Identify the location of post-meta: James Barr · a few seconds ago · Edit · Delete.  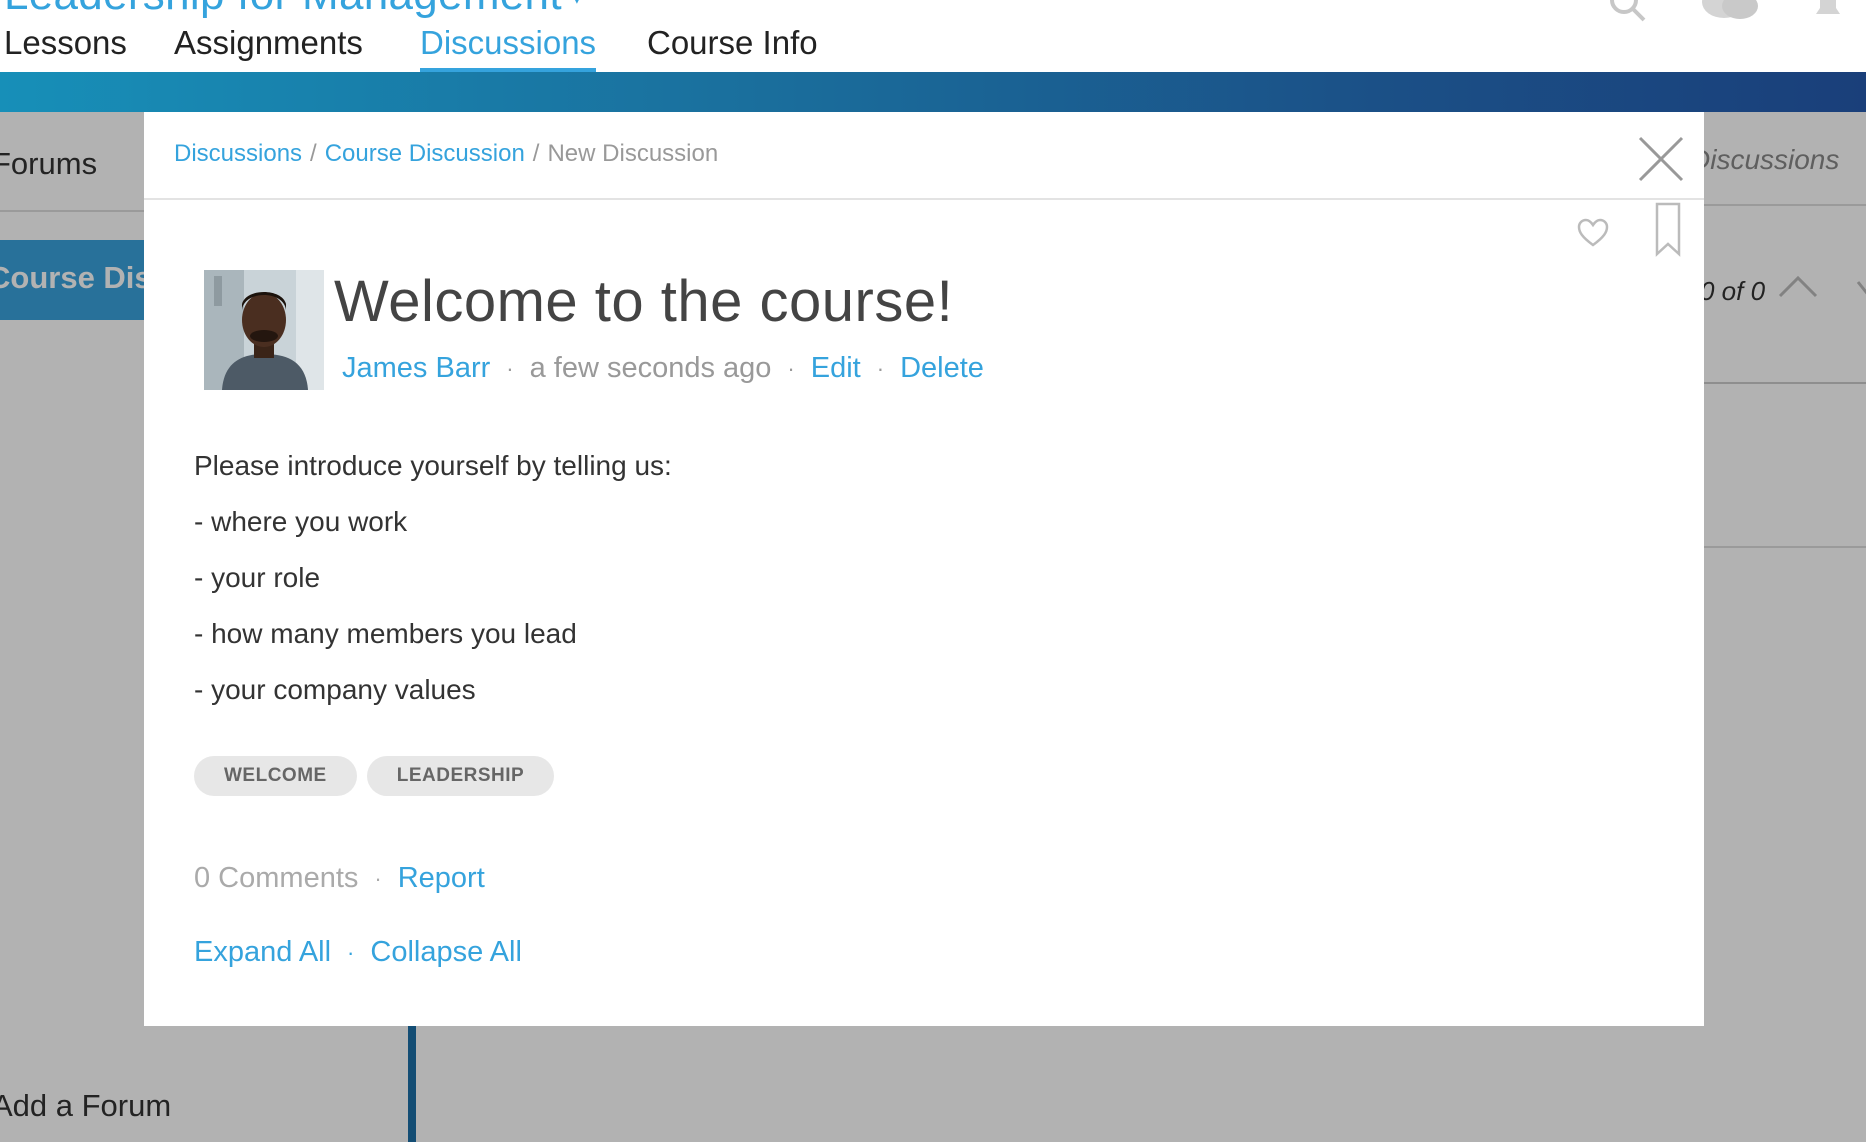
(663, 368).